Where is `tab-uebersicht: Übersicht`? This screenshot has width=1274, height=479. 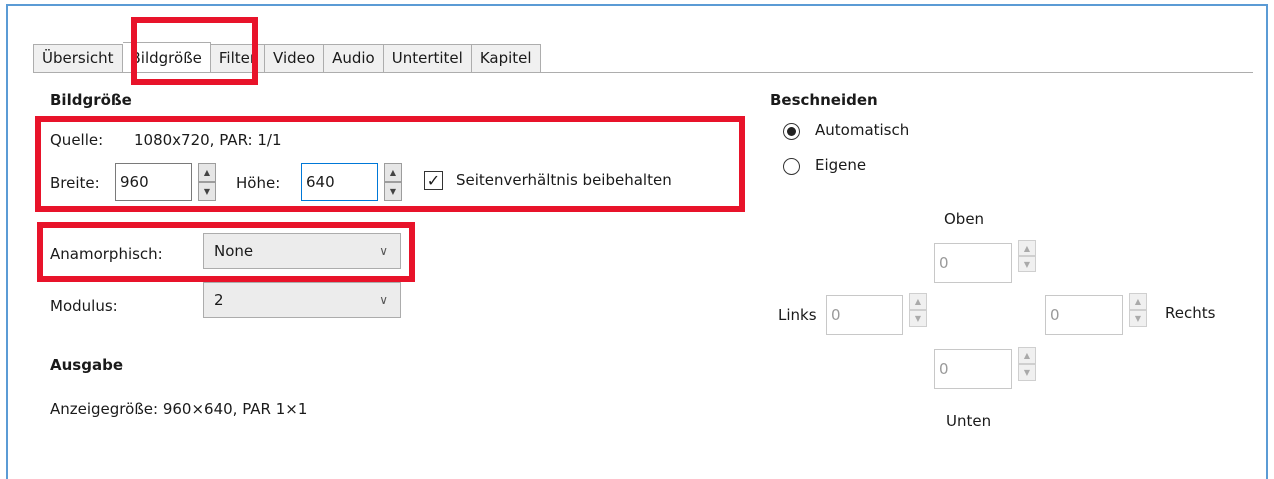 tab-uebersicht: Übersicht is located at coordinates (78, 58).